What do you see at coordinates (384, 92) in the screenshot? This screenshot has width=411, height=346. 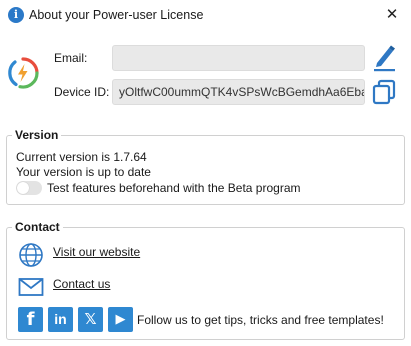 I see `copy-icon` at bounding box center [384, 92].